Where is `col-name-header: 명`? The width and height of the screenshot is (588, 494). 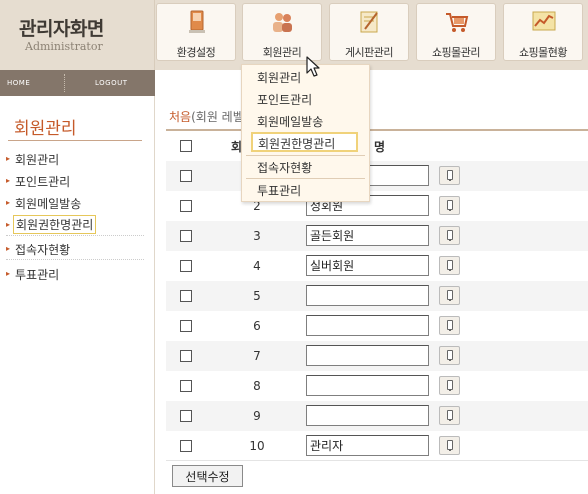
col-name-header: 명 is located at coordinates (380, 147).